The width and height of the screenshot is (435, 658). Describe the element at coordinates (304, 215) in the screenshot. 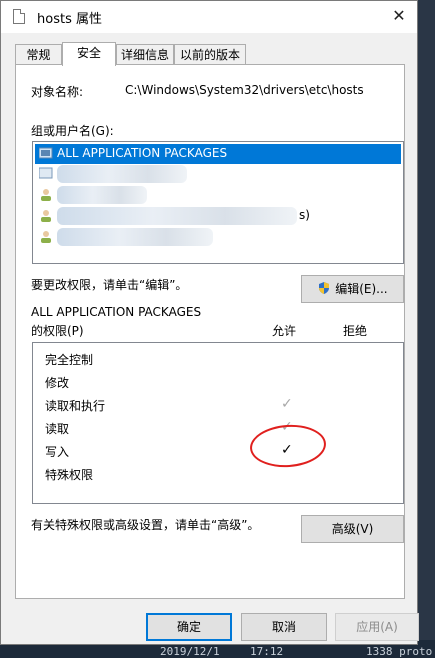

I see `user-name-suffix: s)` at that location.